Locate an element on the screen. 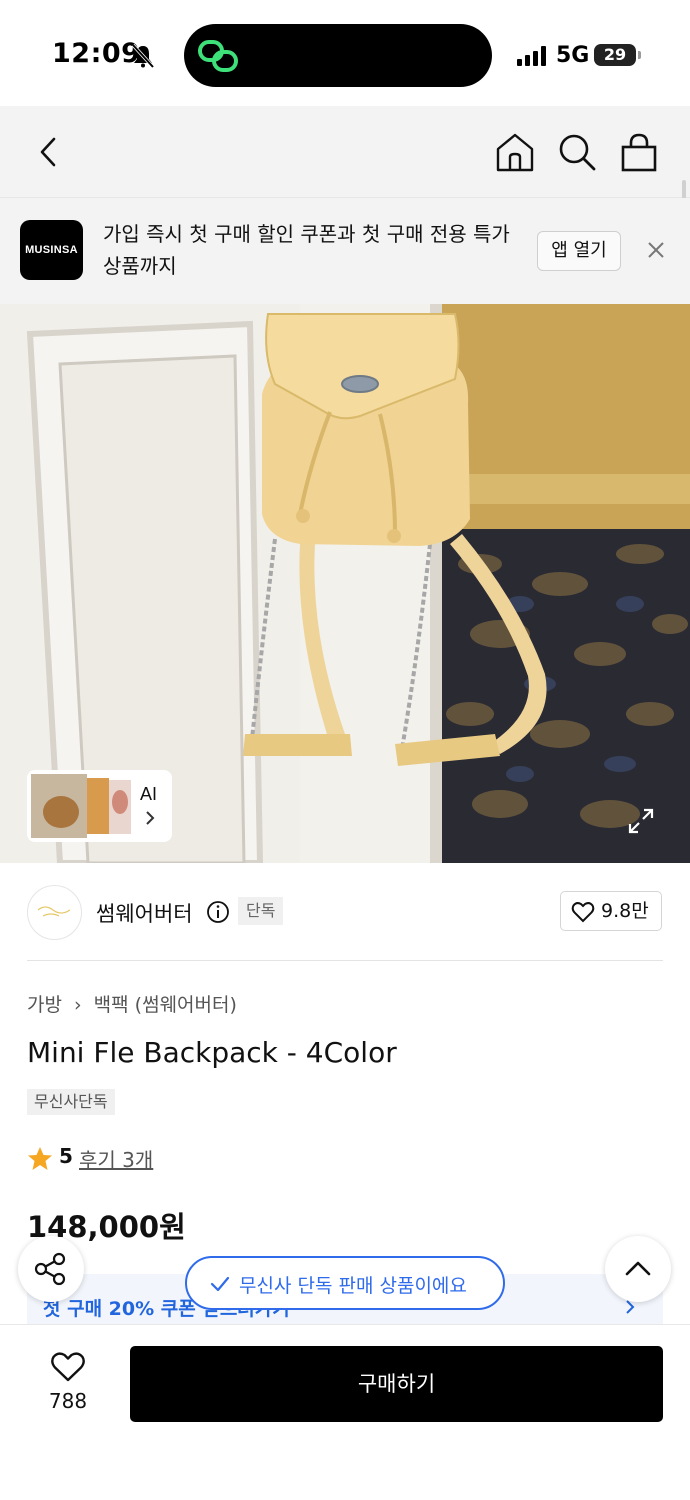 This screenshot has height=1500, width=690. breadcrumb: 가방 › 백팩 (썸웨어버터) is located at coordinates (132, 1003).